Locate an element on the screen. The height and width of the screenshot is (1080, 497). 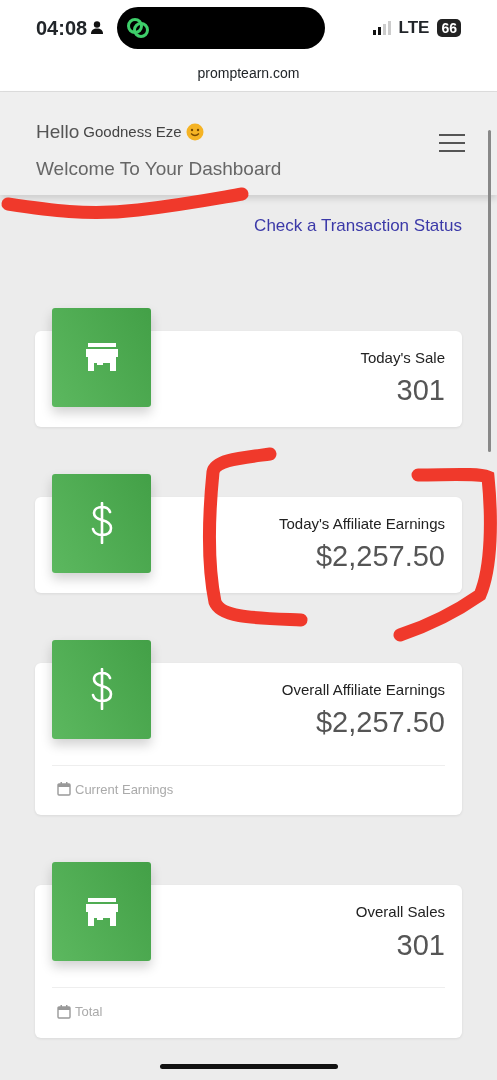
network-label: LTE is located at coordinates (414, 27).